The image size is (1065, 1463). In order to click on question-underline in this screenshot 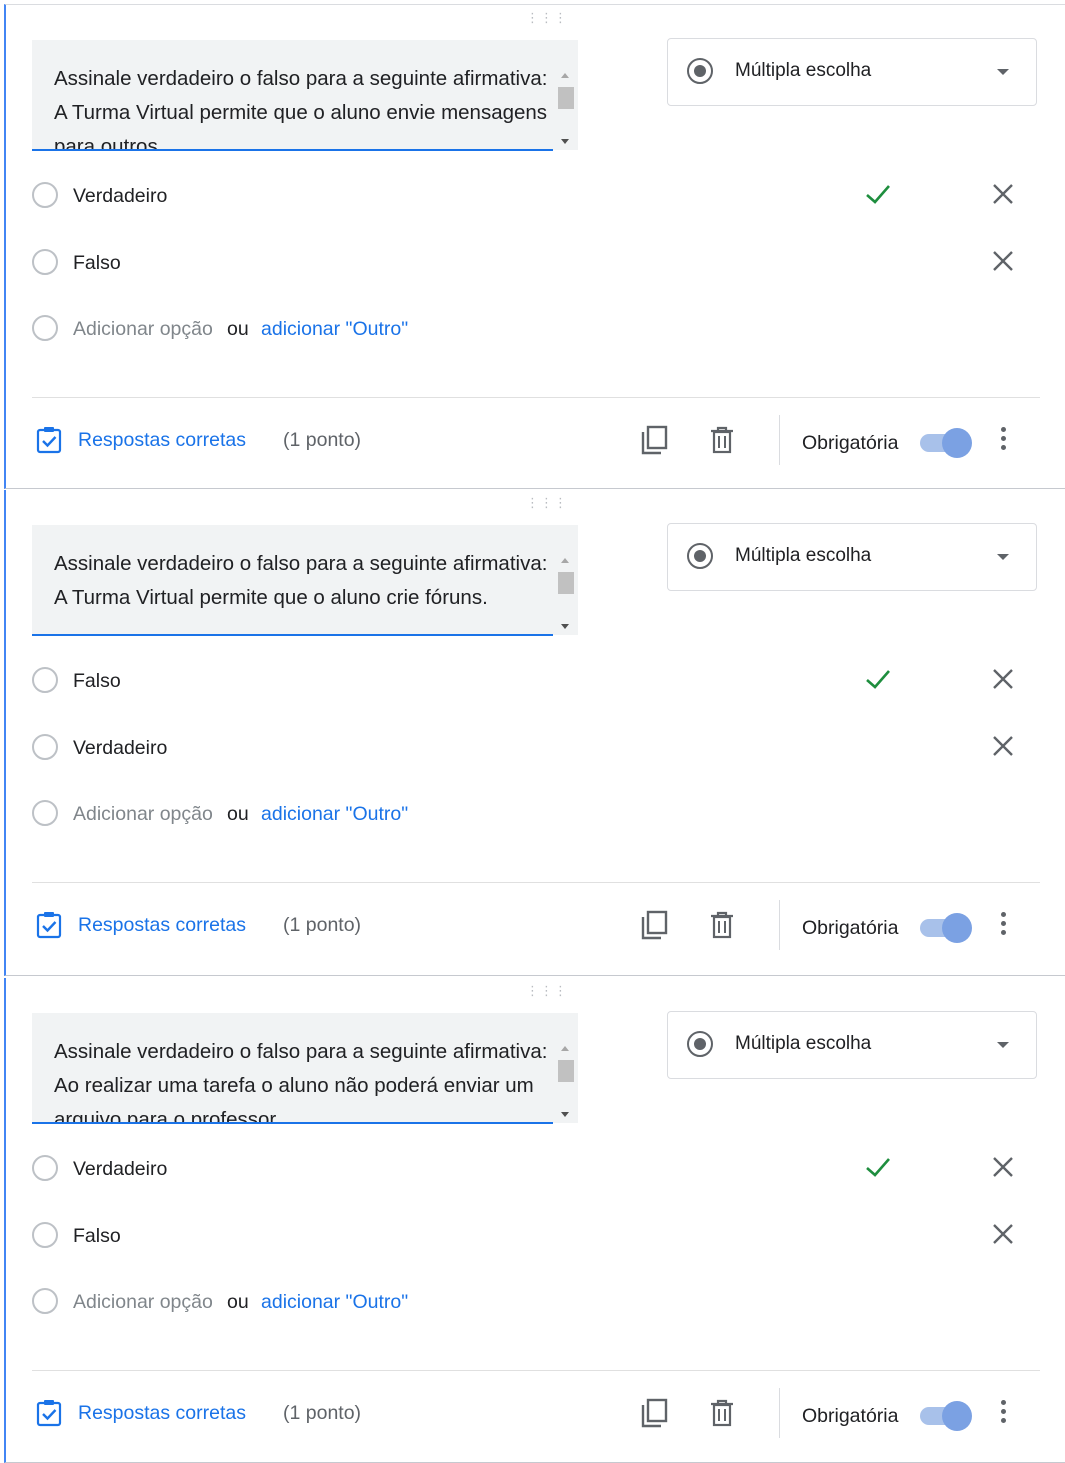, I will do `click(292, 150)`.